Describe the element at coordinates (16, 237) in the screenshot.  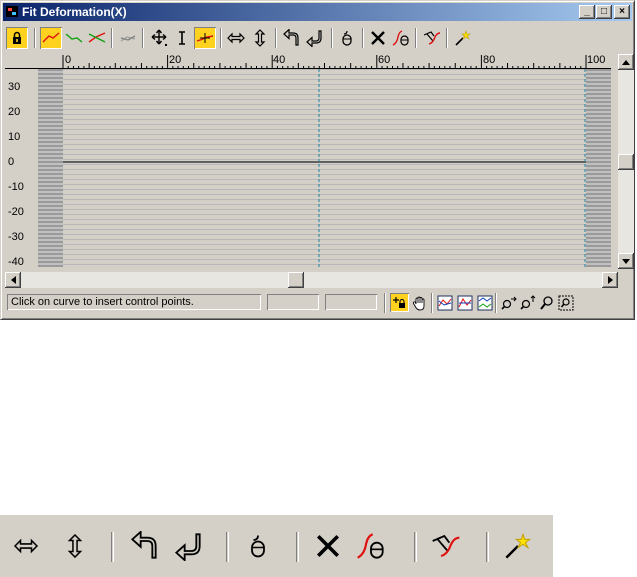
I see `y-axis-label: -30` at that location.